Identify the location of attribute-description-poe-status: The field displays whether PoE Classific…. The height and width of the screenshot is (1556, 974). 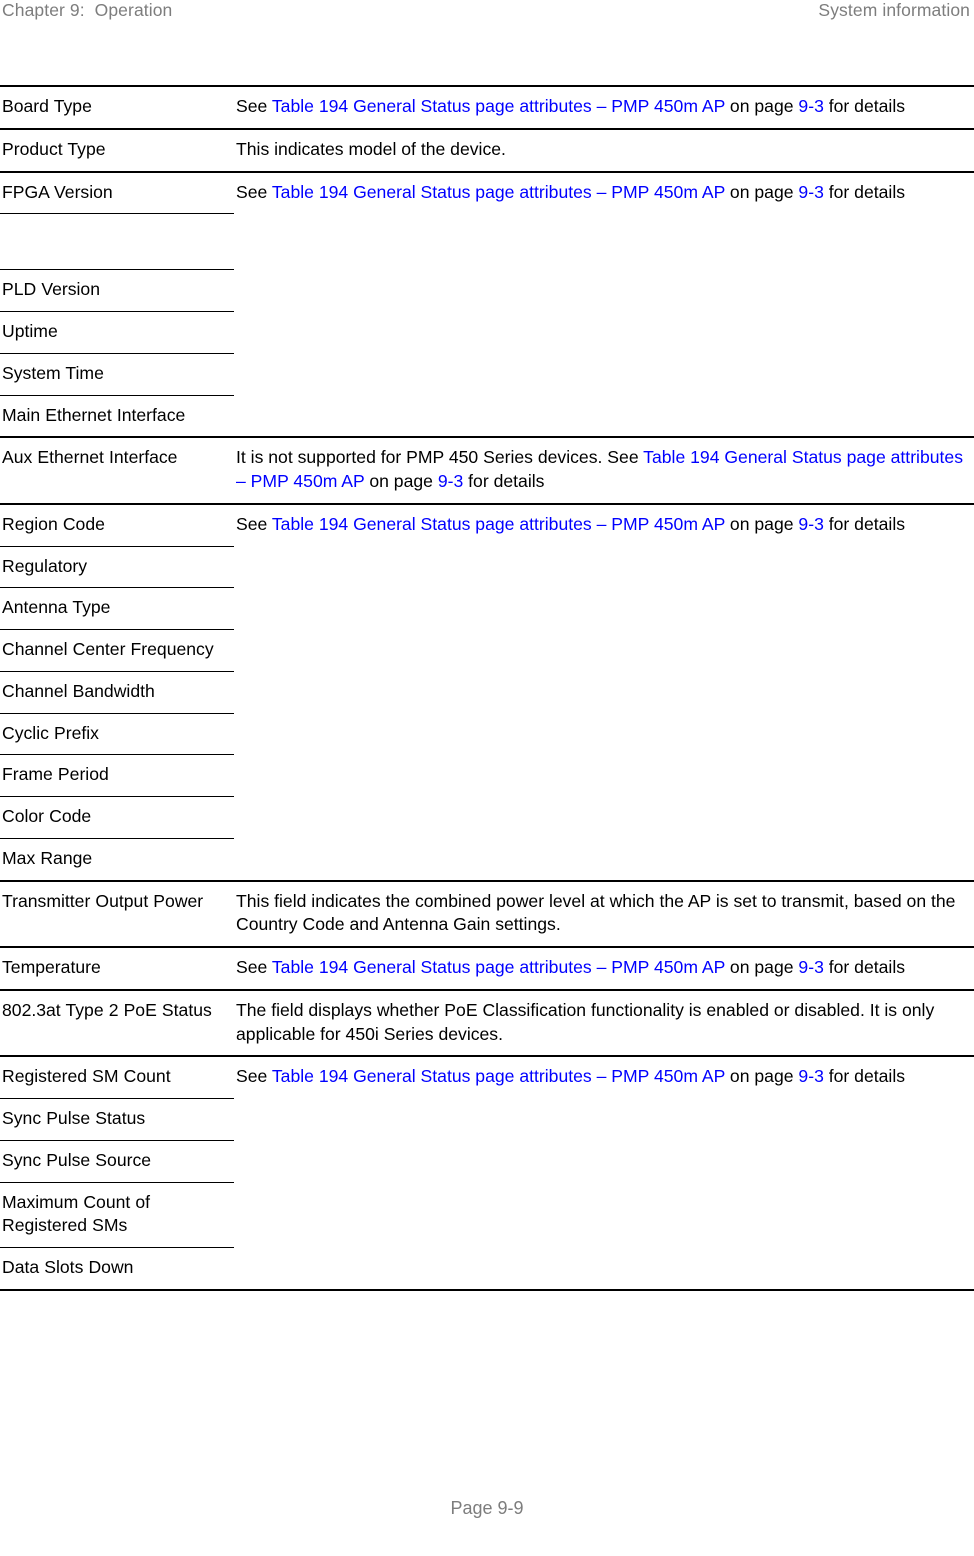
(604, 1022).